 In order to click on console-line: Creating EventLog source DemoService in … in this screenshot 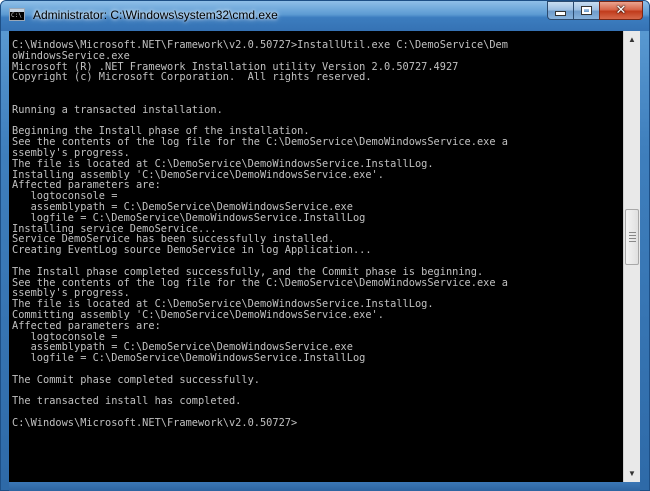, I will do `click(192, 250)`.